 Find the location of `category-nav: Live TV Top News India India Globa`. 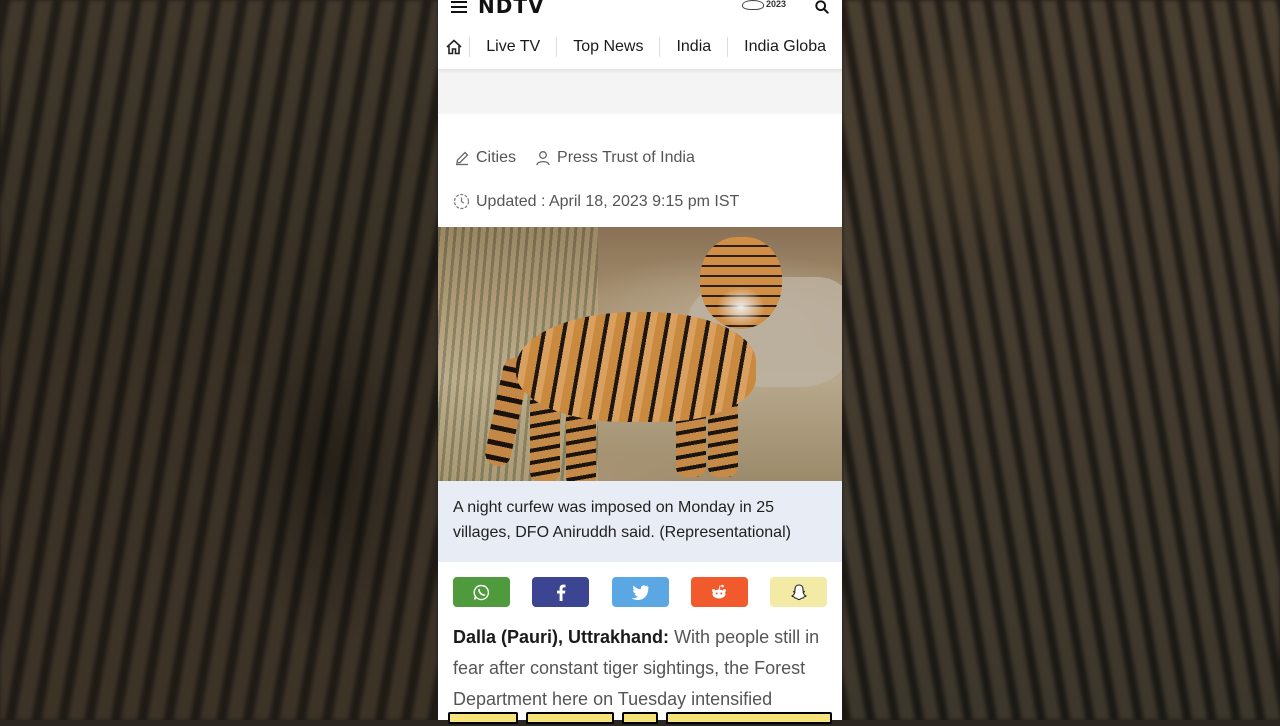

category-nav: Live TV Top News India India Globa is located at coordinates (640, 47).